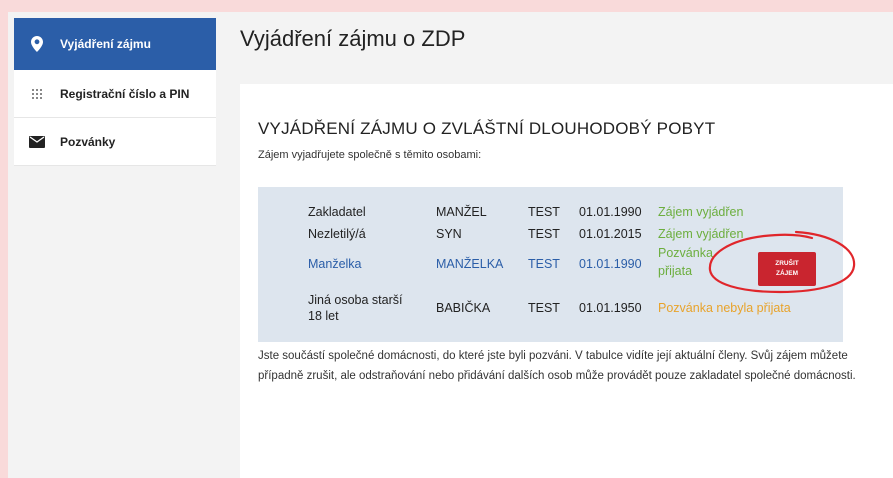  Describe the element at coordinates (470, 264) in the screenshot. I see `member-name: MANŽELKA` at that location.